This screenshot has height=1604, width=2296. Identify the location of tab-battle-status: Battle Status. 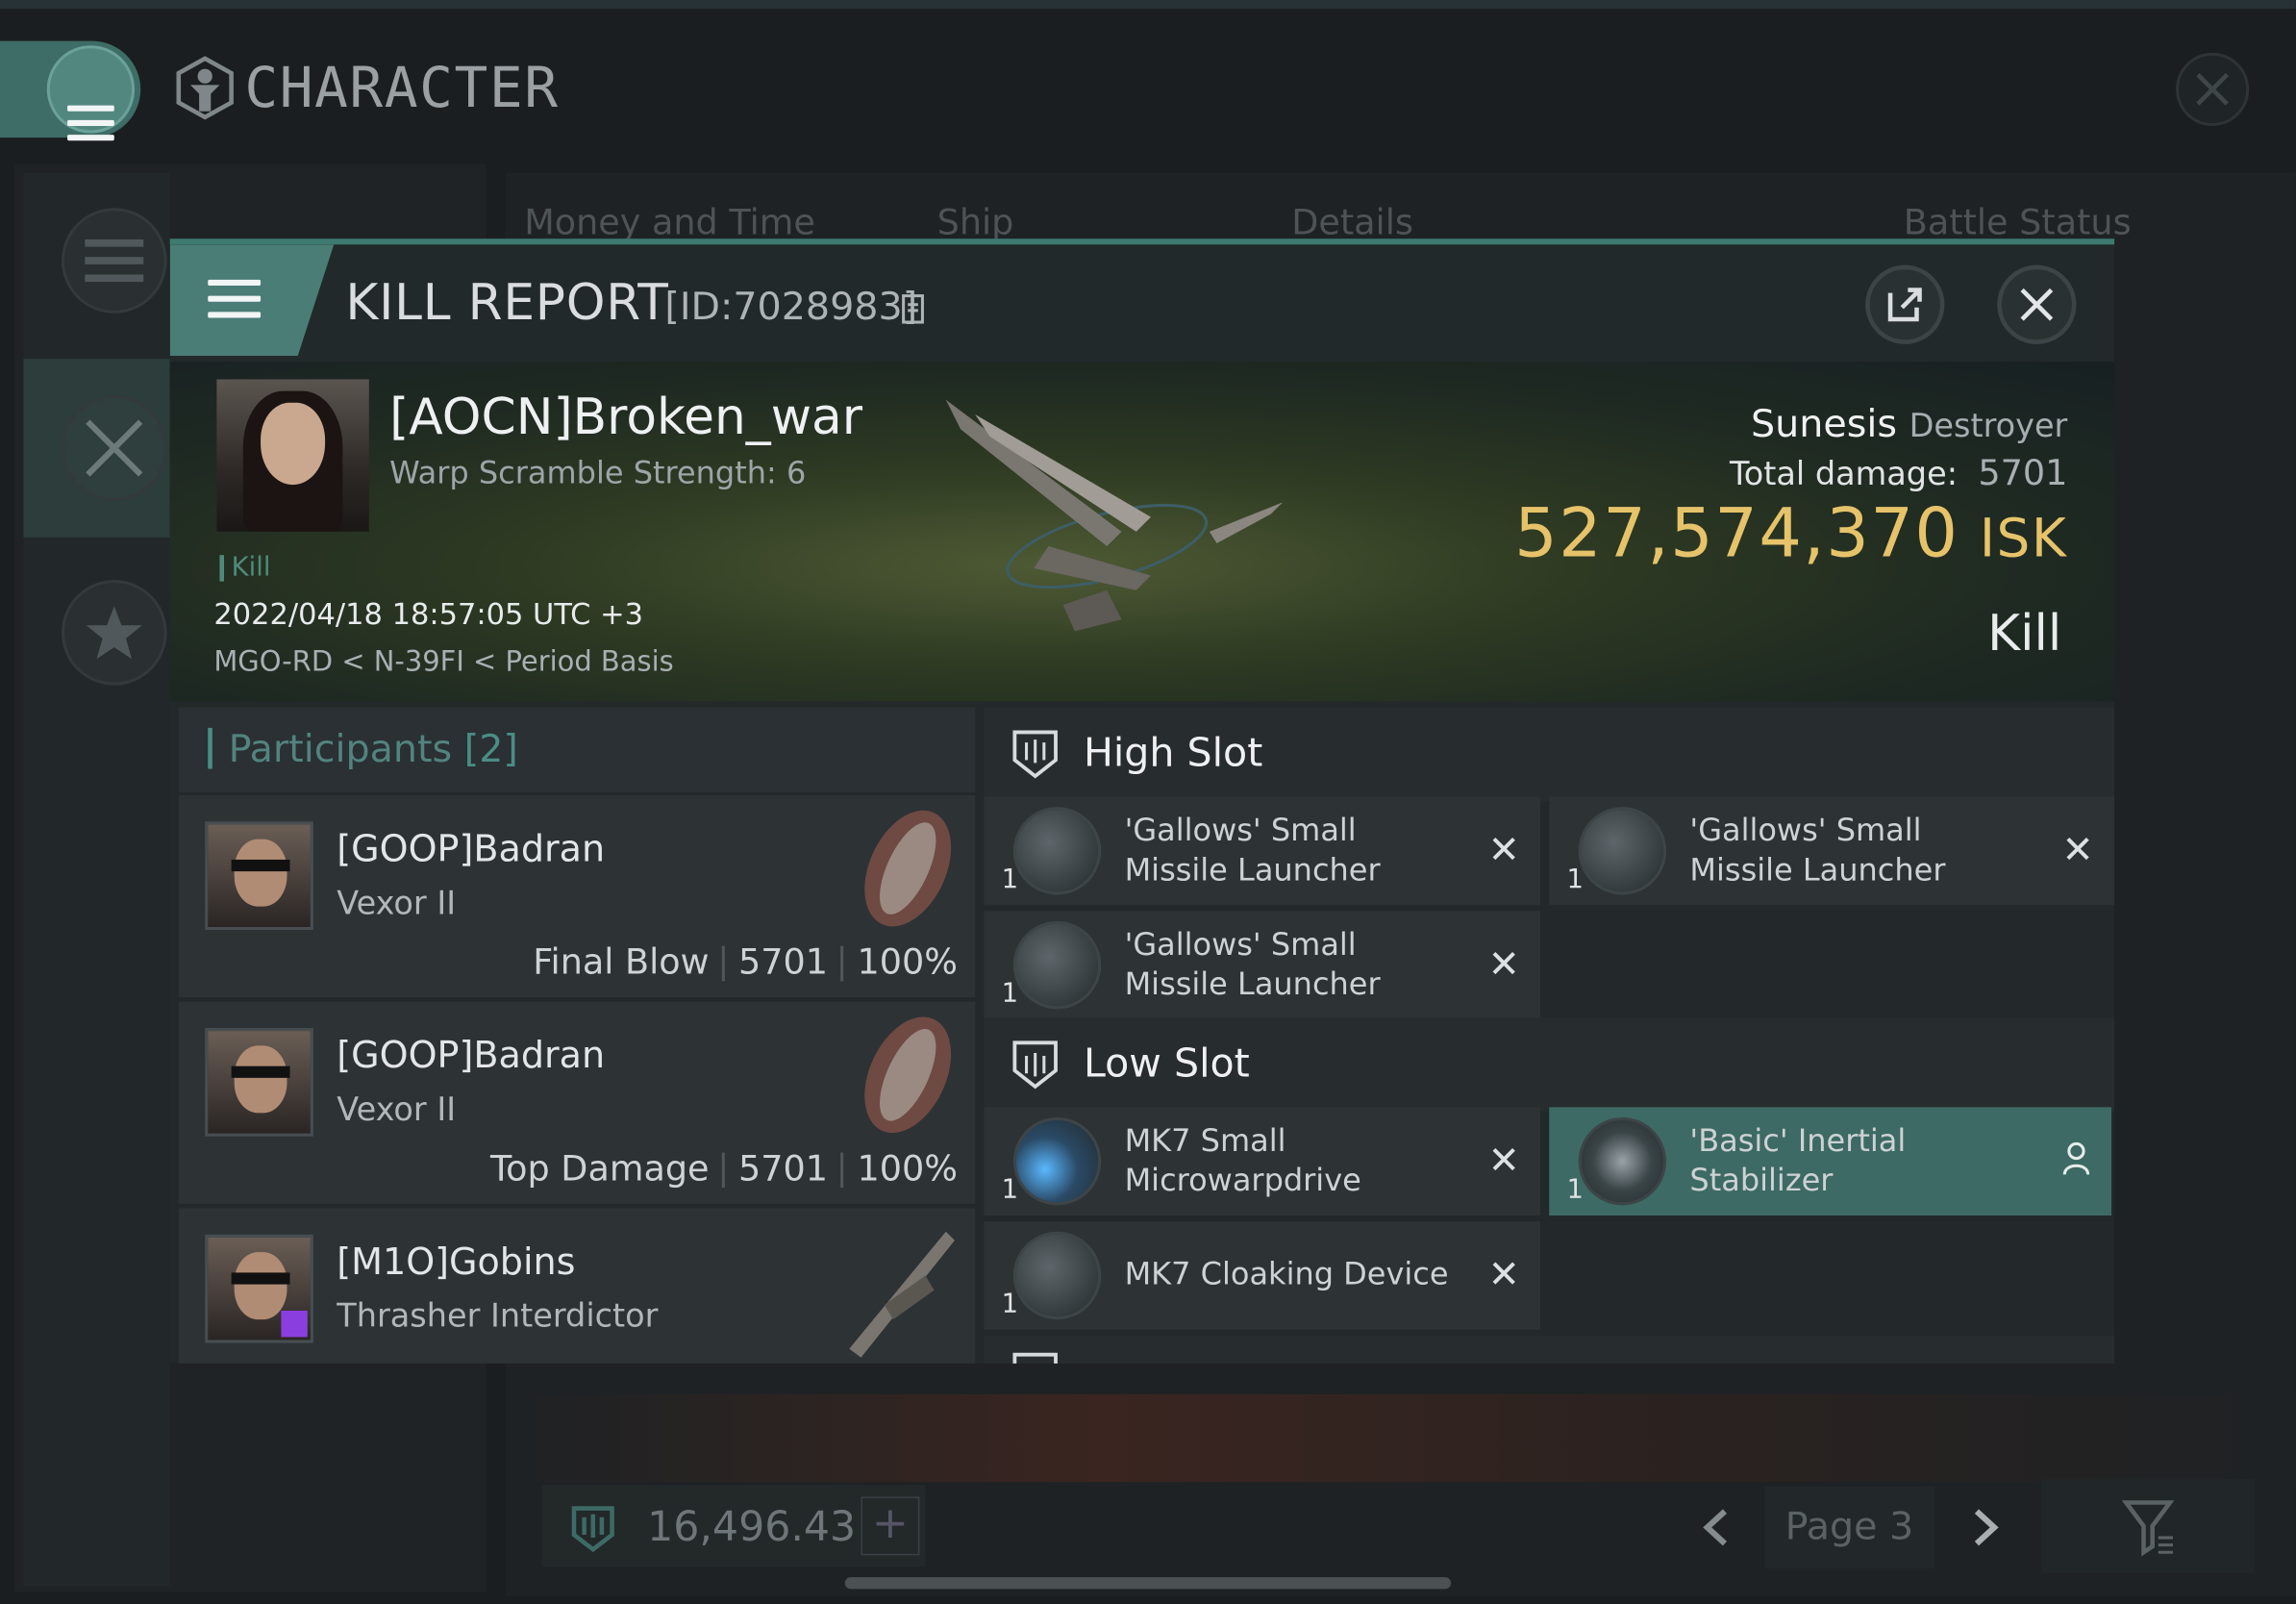
(2018, 222).